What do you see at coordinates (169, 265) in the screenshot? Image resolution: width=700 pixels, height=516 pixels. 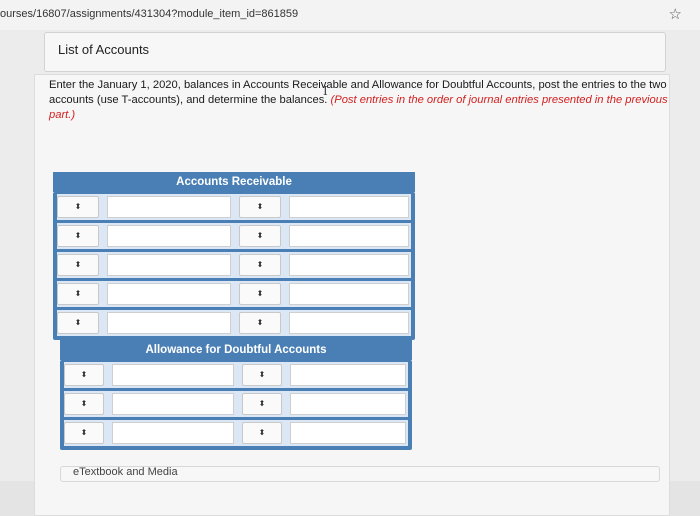 I see `ar-row-3-left-input` at bounding box center [169, 265].